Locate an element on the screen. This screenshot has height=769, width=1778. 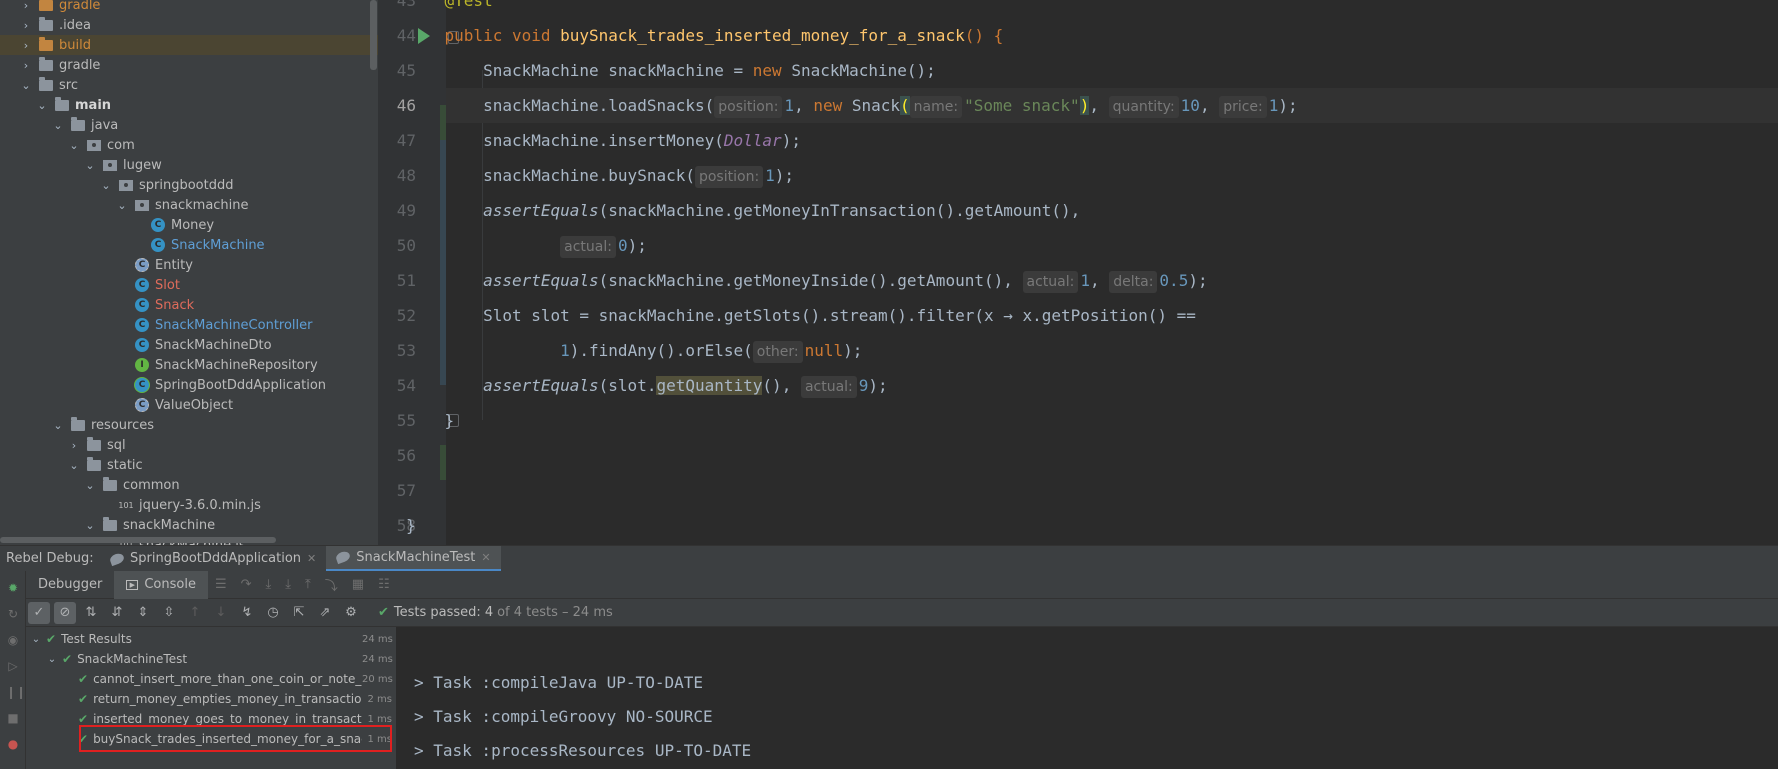
tab-debugger: Debugger is located at coordinates (70, 585).